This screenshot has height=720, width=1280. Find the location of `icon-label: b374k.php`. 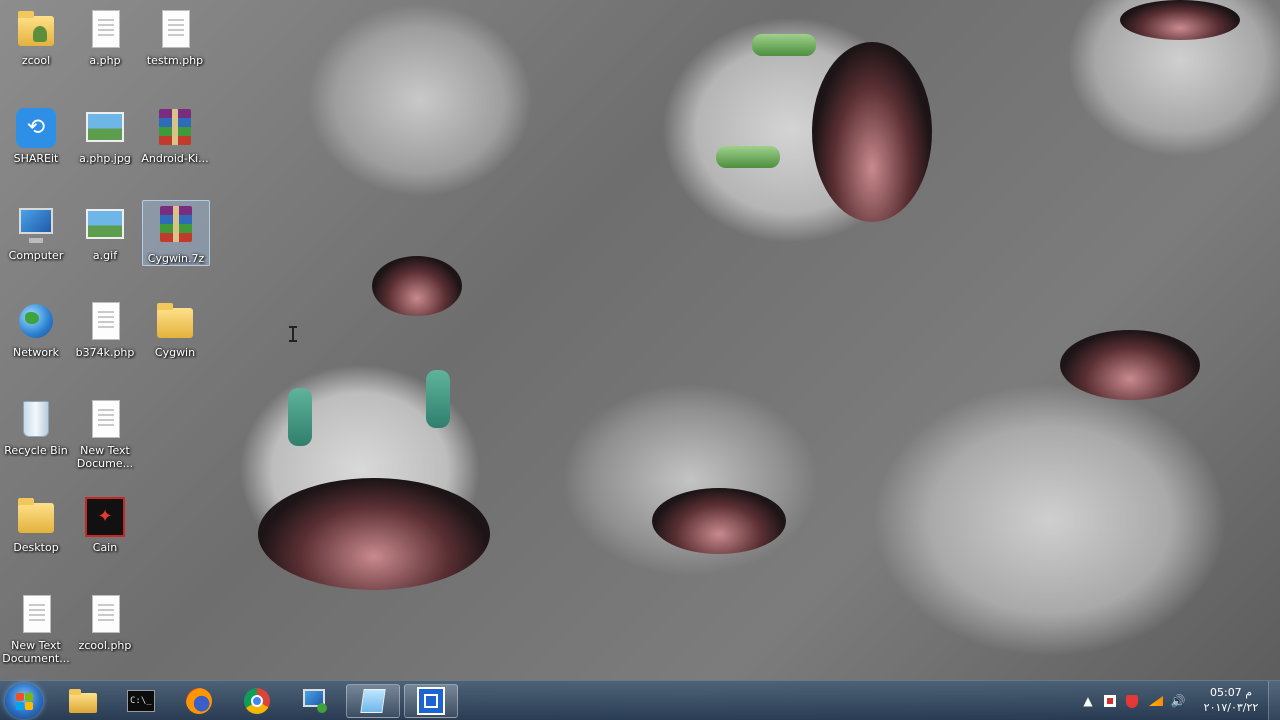

icon-label: b374k.php is located at coordinates (105, 352).